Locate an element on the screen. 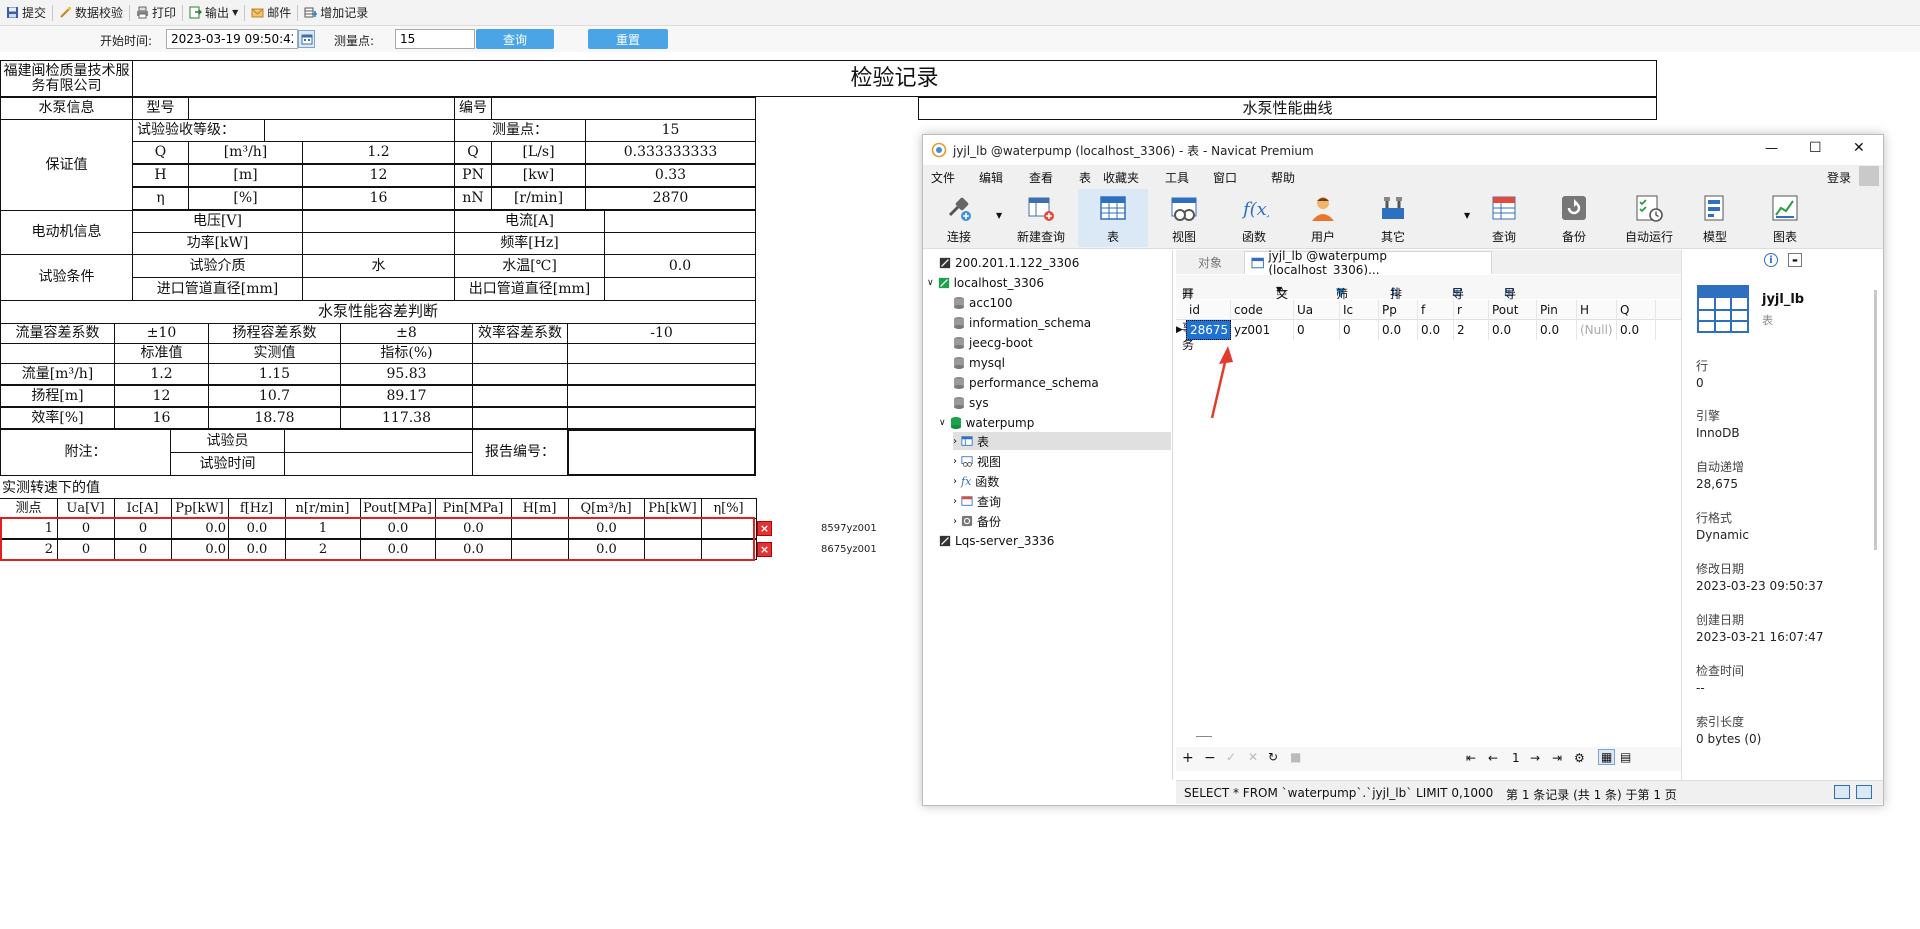  delete-record-icon: − is located at coordinates (1210, 758).